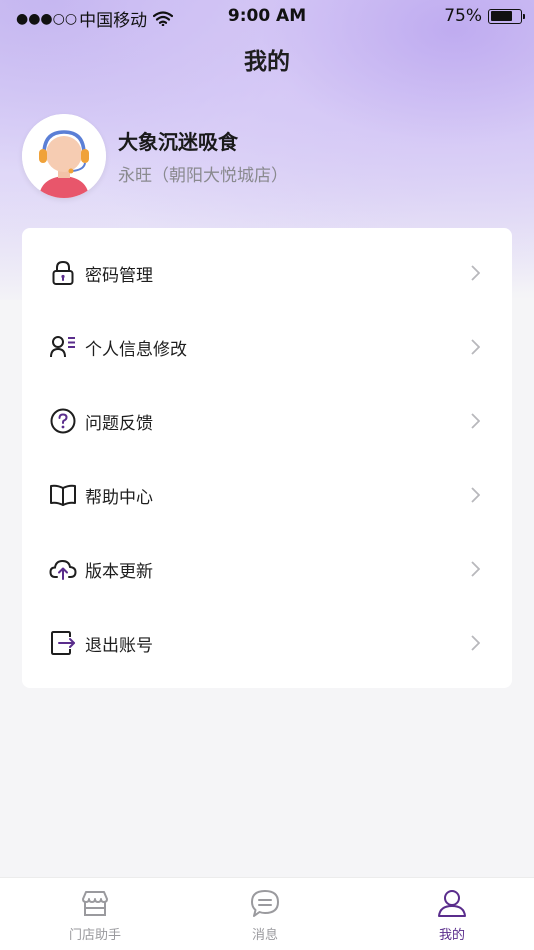 The image size is (534, 950). What do you see at coordinates (267, 495) in the screenshot?
I see `menu-item-help-center: 帮助中心` at bounding box center [267, 495].